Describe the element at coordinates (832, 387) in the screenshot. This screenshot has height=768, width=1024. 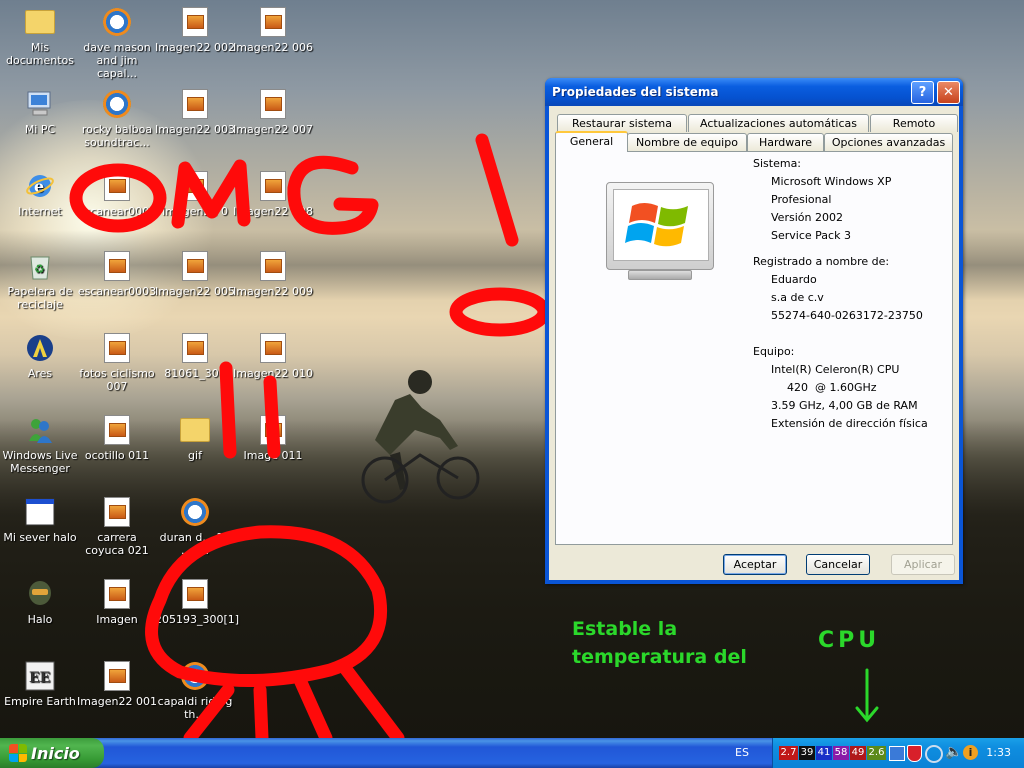
I see `equipment-cpu-speed: 420 @ 1.60GHz` at that location.